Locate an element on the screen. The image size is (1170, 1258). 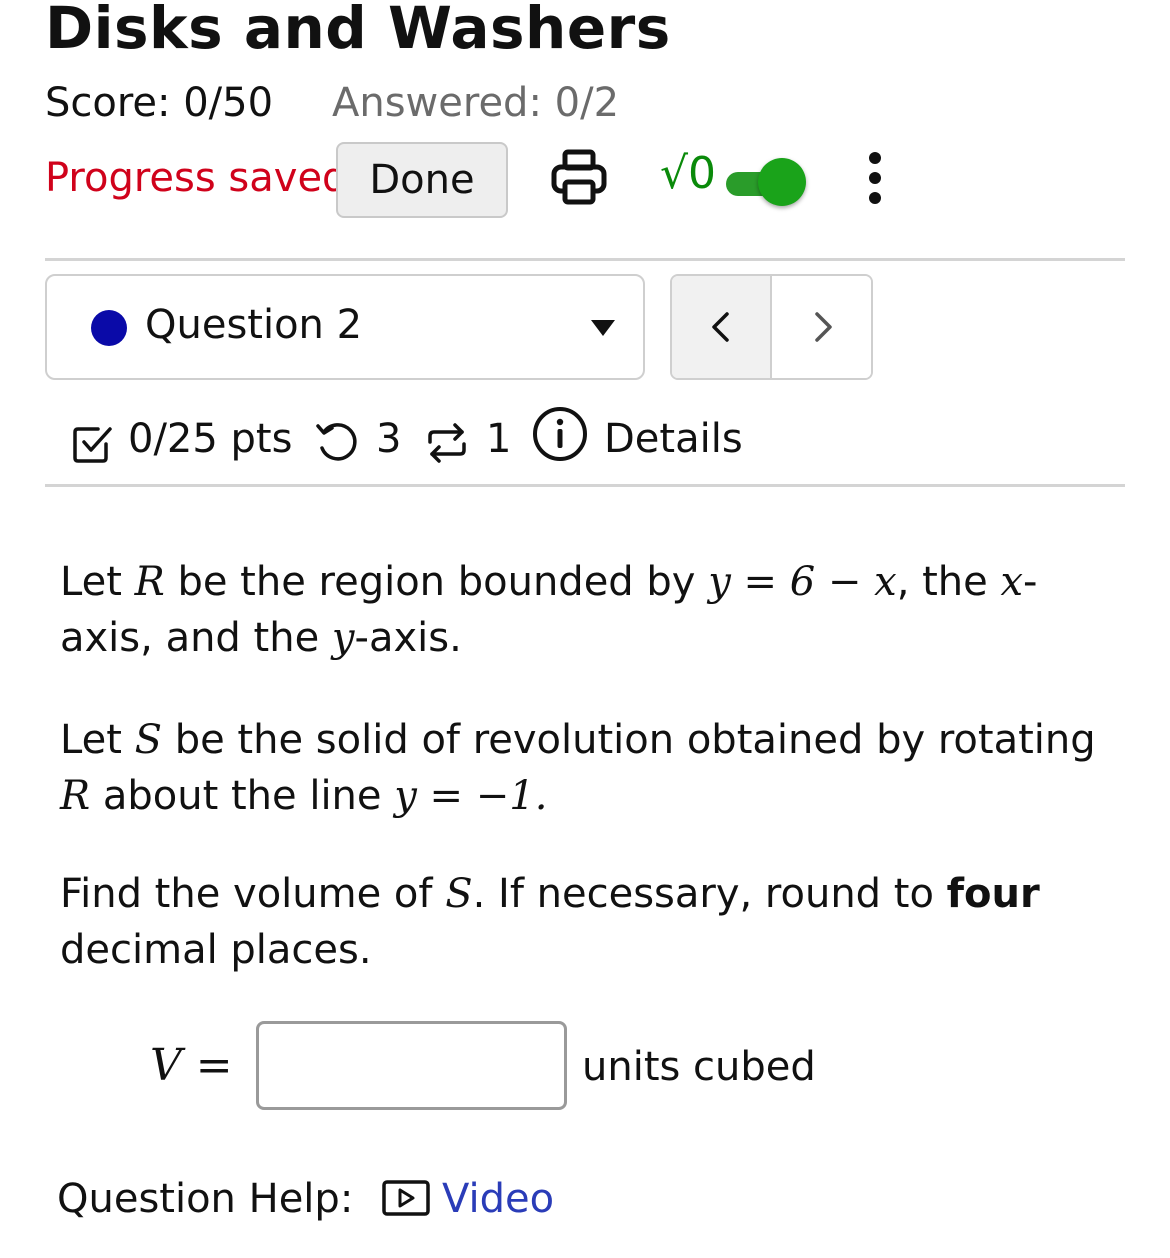
attempts-count: 1 is located at coordinates (499, 439).